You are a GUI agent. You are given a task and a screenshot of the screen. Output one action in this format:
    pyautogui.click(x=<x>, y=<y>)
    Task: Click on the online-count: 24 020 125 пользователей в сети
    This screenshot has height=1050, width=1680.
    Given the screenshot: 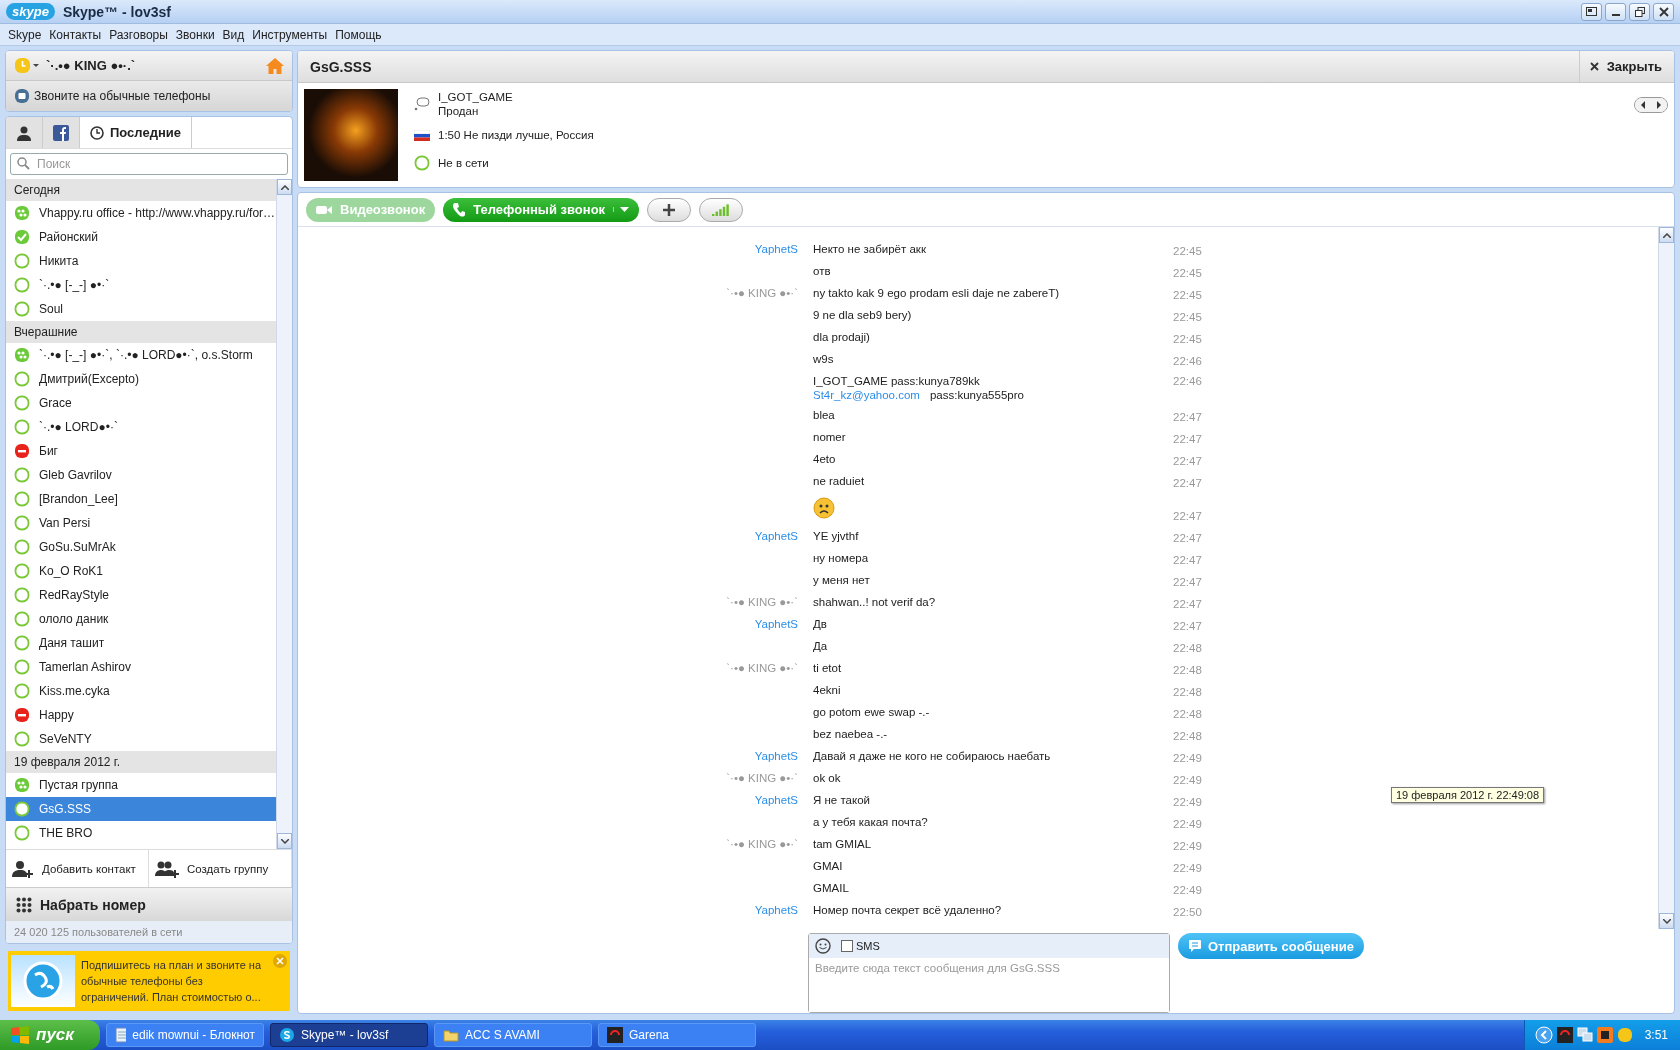 What is the action you would take?
    pyautogui.click(x=149, y=932)
    